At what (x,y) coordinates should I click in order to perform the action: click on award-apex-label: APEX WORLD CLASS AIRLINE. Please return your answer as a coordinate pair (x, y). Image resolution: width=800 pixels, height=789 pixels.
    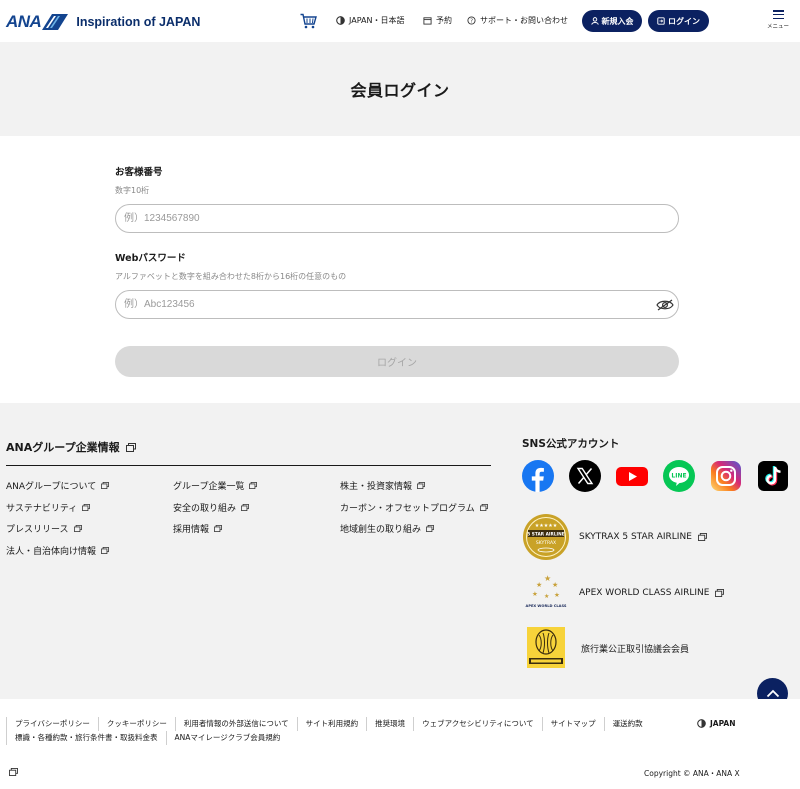
    Looking at the image, I should click on (644, 593).